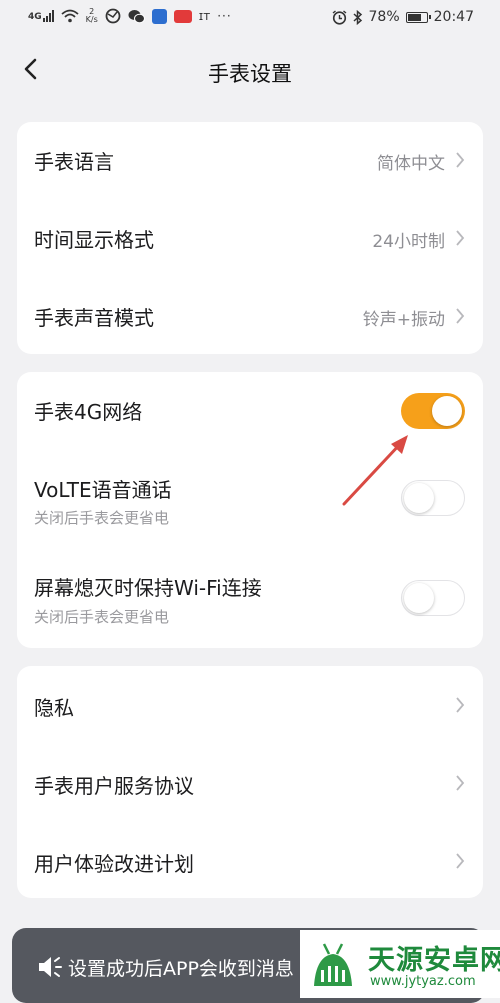 This screenshot has height=1003, width=500. I want to click on setting-label: 用户体验改进计划, so click(114, 864).